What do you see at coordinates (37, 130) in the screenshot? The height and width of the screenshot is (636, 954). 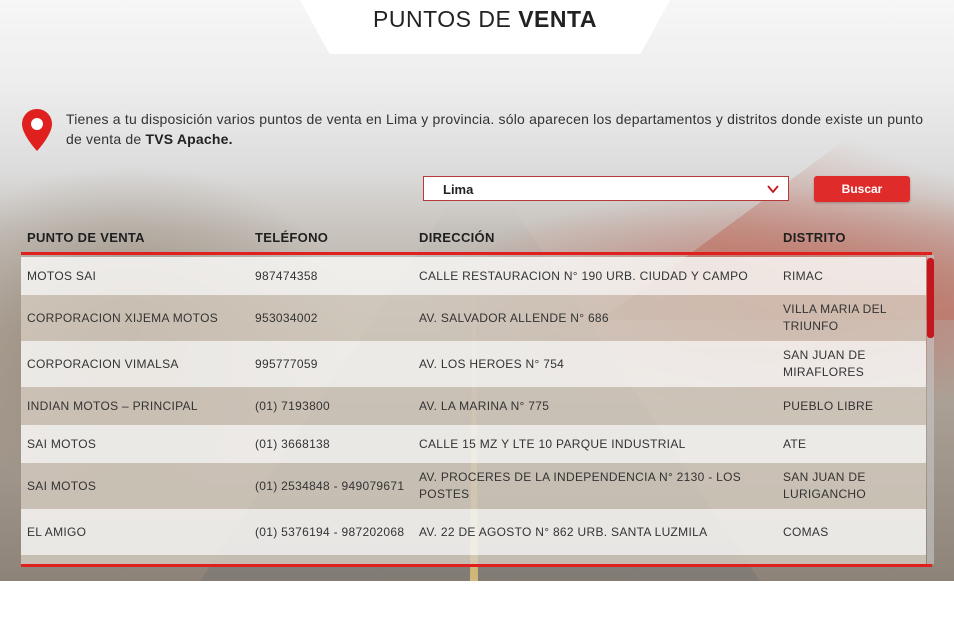 I see `location-pin-icon` at bounding box center [37, 130].